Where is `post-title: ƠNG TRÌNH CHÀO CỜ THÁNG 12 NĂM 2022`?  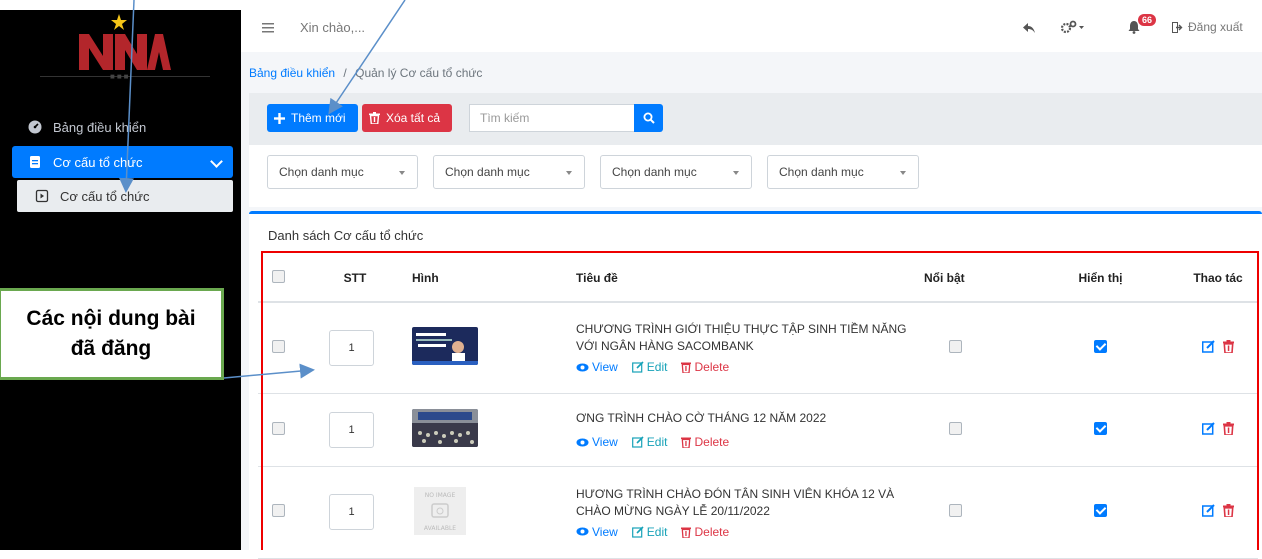
post-title: ƠNG TRÌNH CHÀO CỜ THÁNG 12 NĂM 2022 is located at coordinates (701, 418).